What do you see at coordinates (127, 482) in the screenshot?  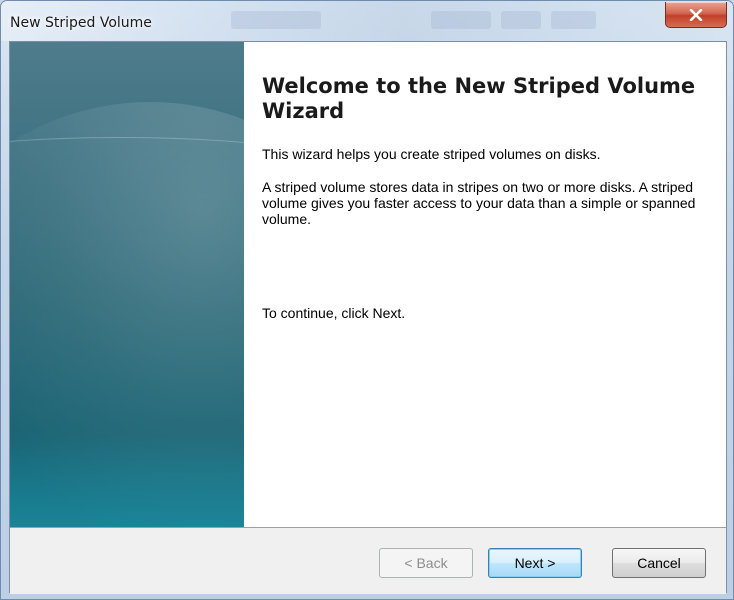 I see `banner-bottom-glow` at bounding box center [127, 482].